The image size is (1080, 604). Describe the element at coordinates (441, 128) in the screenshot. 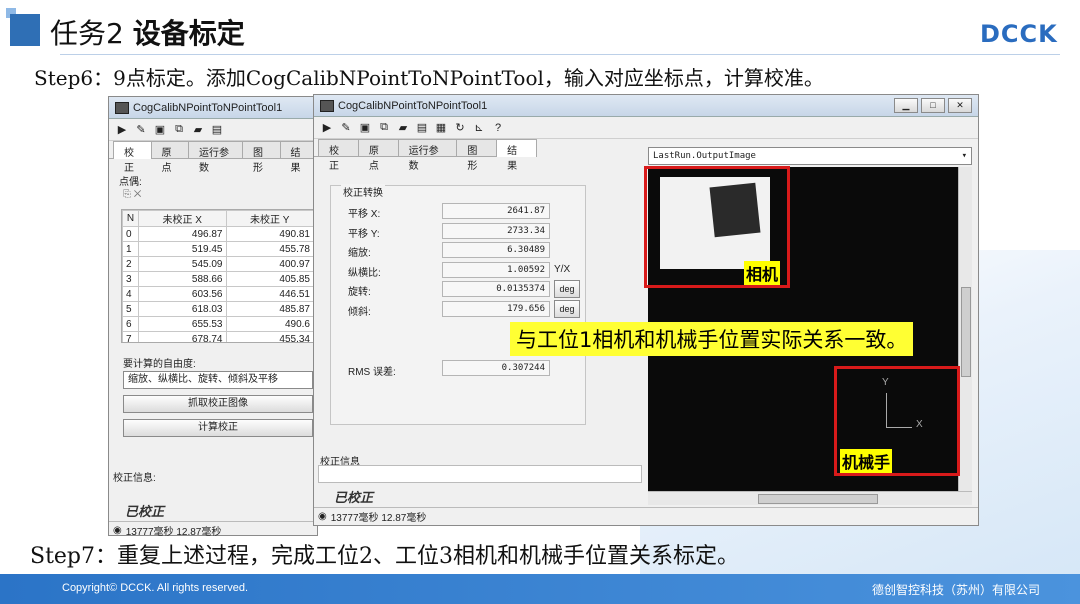

I see `grid-icon: ▦` at that location.